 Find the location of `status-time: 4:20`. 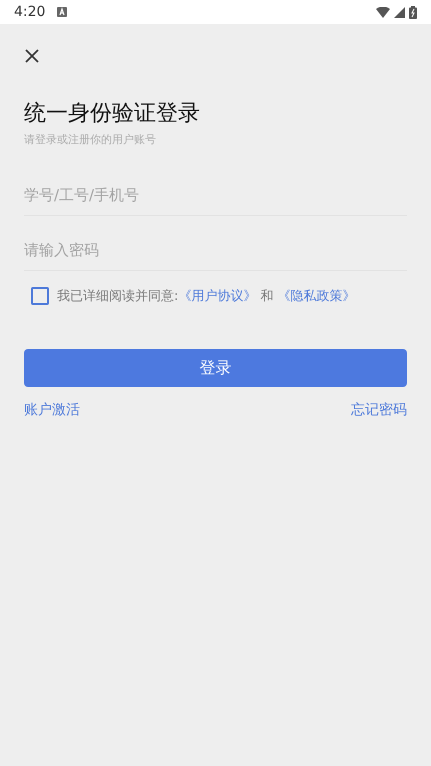

status-time: 4:20 is located at coordinates (30, 12).